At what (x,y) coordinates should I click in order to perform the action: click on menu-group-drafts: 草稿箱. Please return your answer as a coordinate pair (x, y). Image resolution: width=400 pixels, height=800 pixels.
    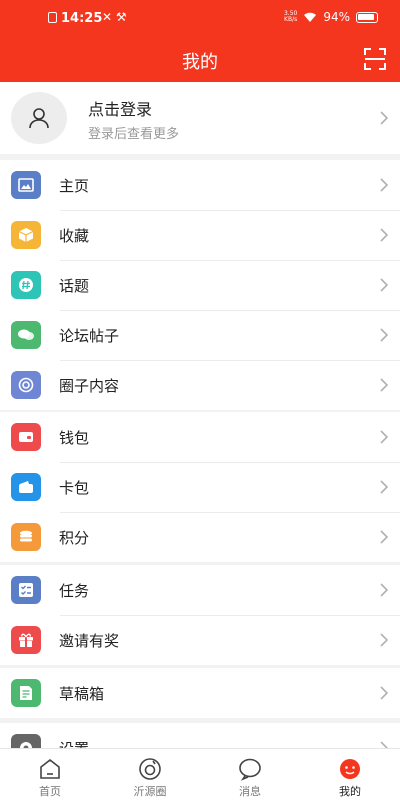
    Looking at the image, I should click on (200, 693).